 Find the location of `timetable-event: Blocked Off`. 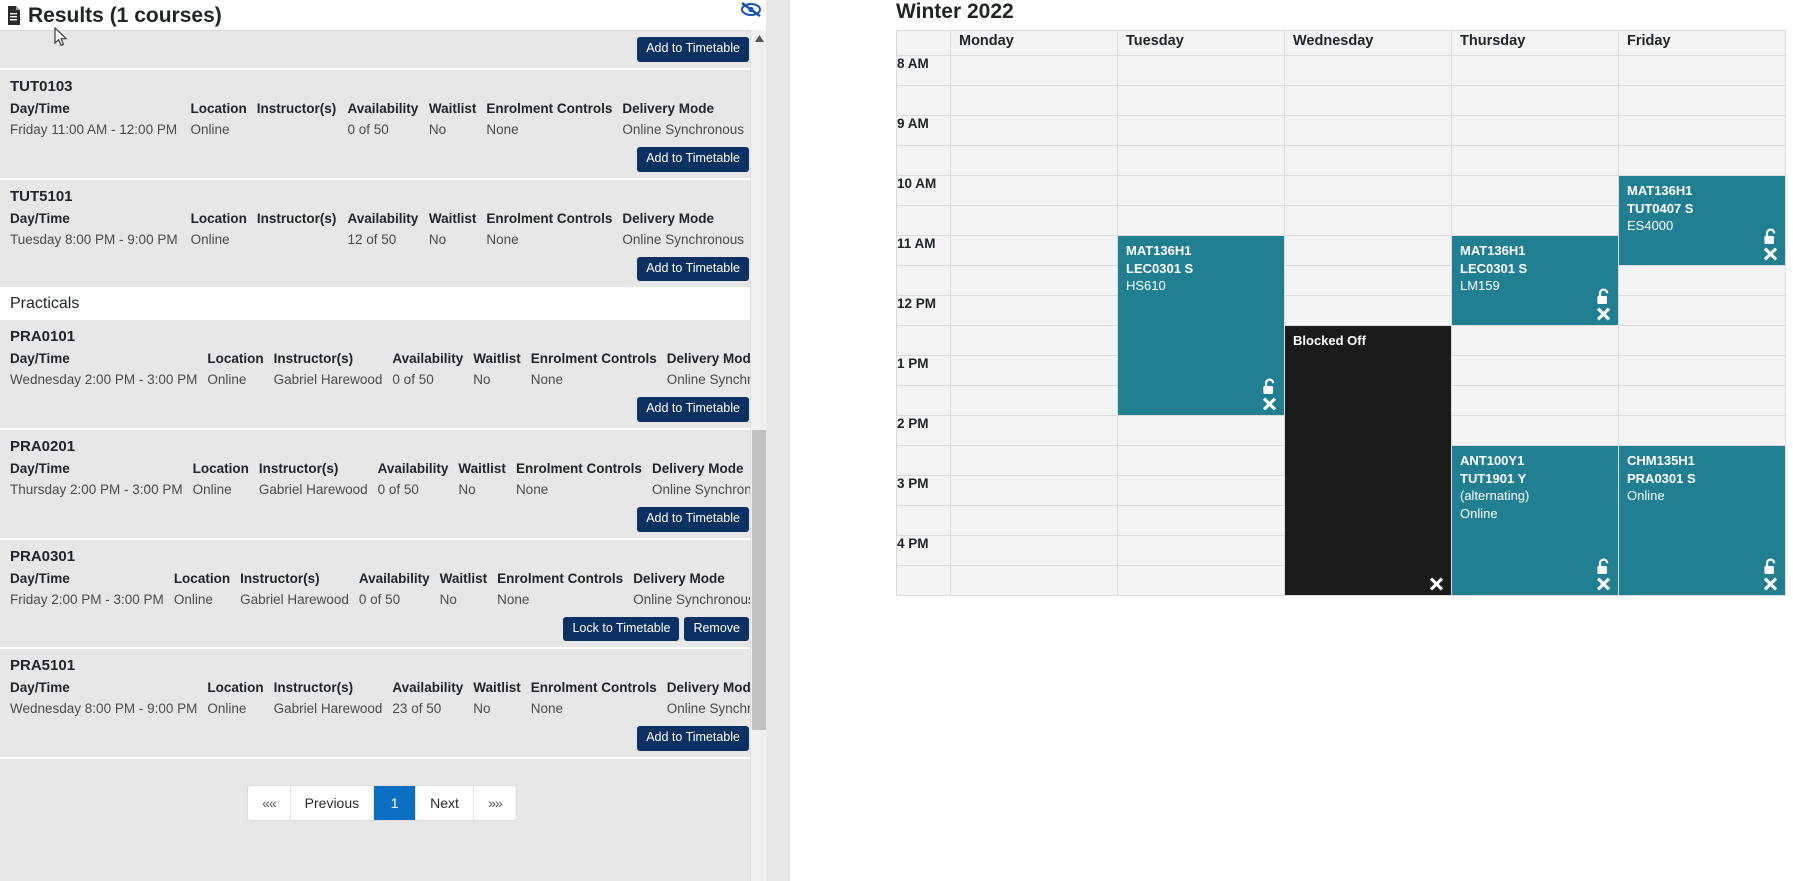

timetable-event: Blocked Off is located at coordinates (1368, 461).